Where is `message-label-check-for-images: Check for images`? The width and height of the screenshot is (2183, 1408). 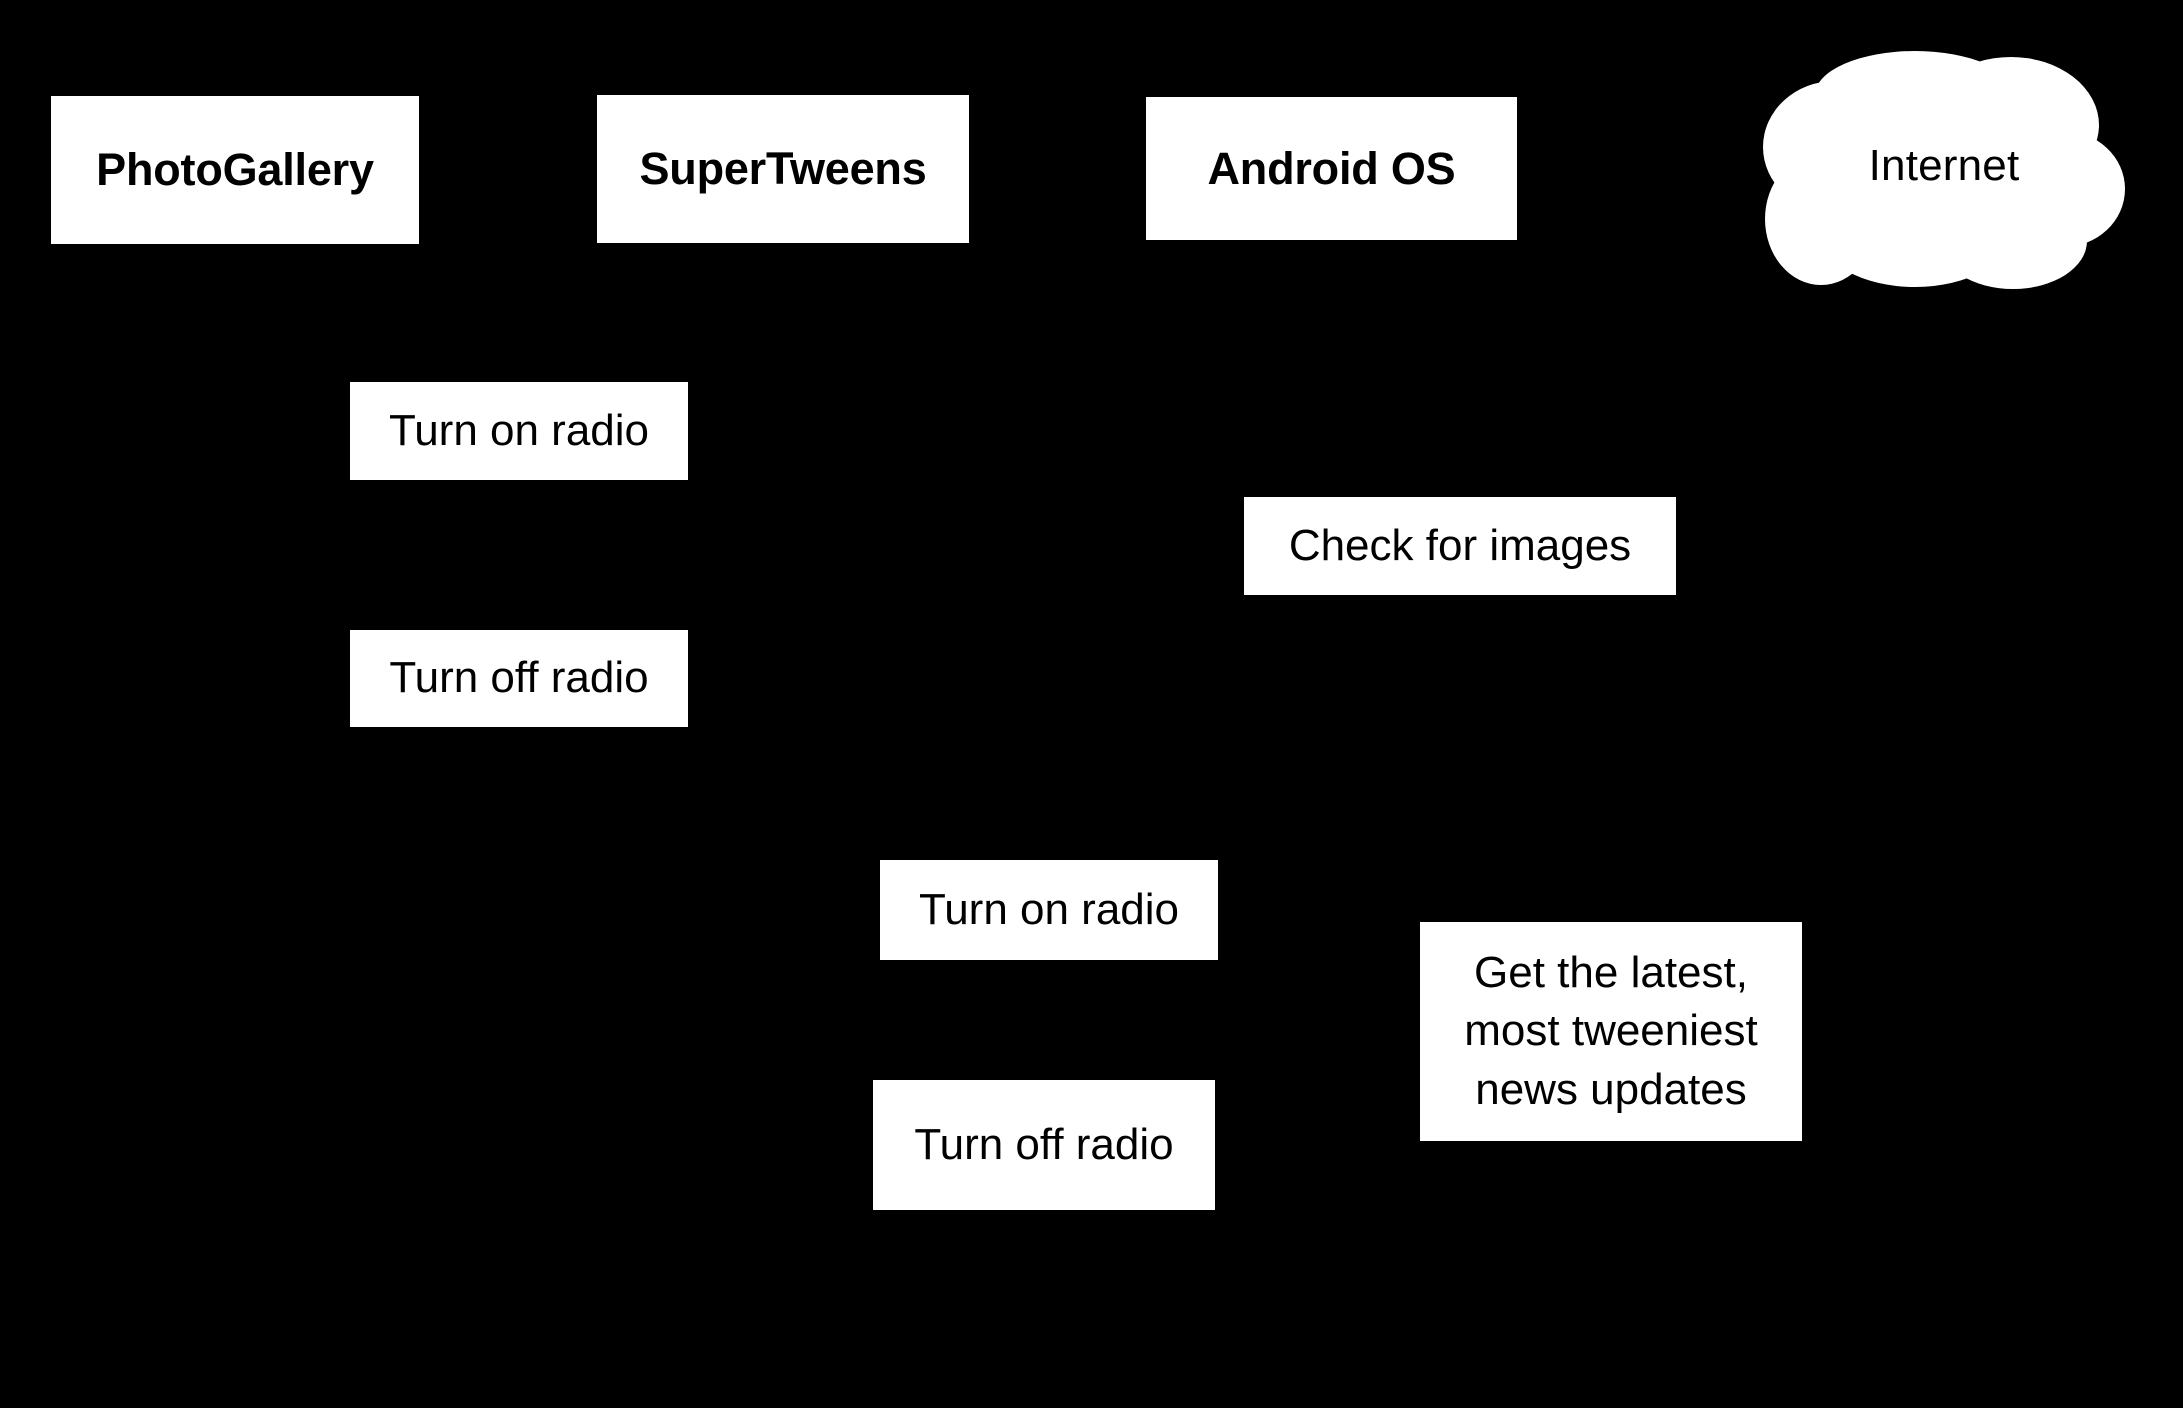
message-label-check-for-images: Check for images is located at coordinates (1460, 546).